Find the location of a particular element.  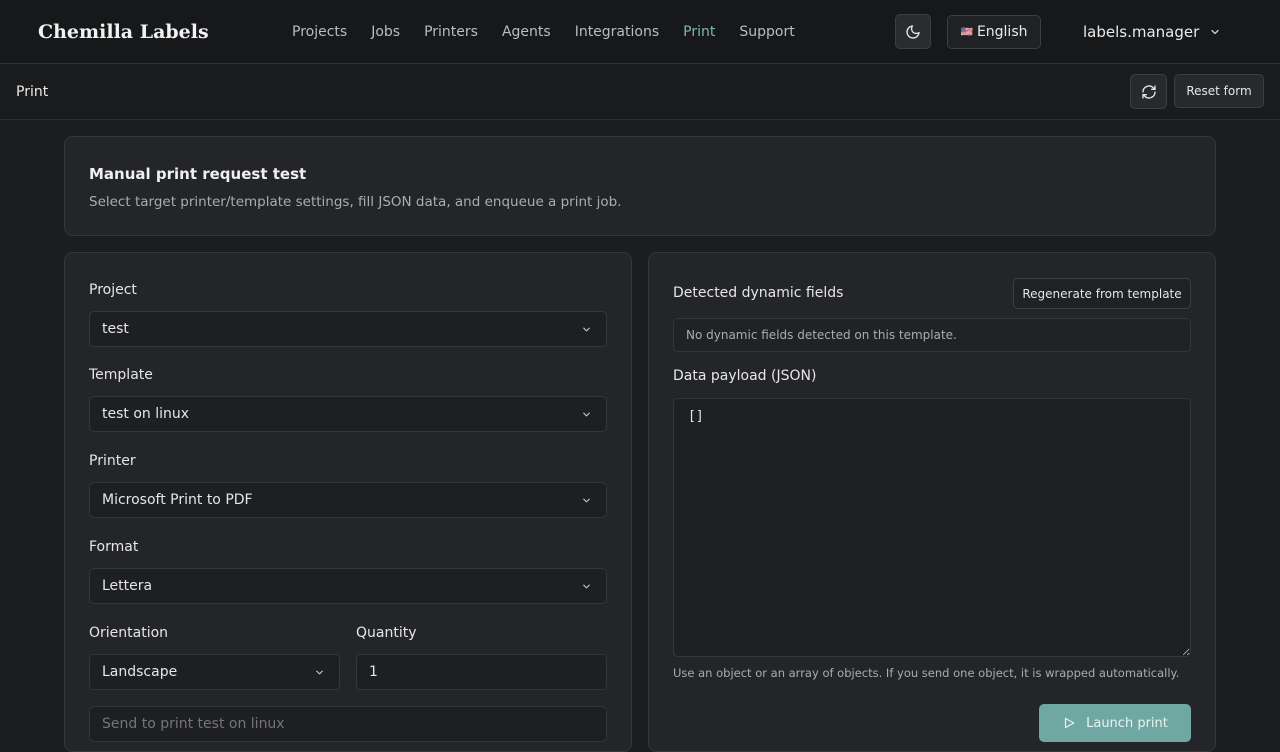

page-title: Print is located at coordinates (32, 92).